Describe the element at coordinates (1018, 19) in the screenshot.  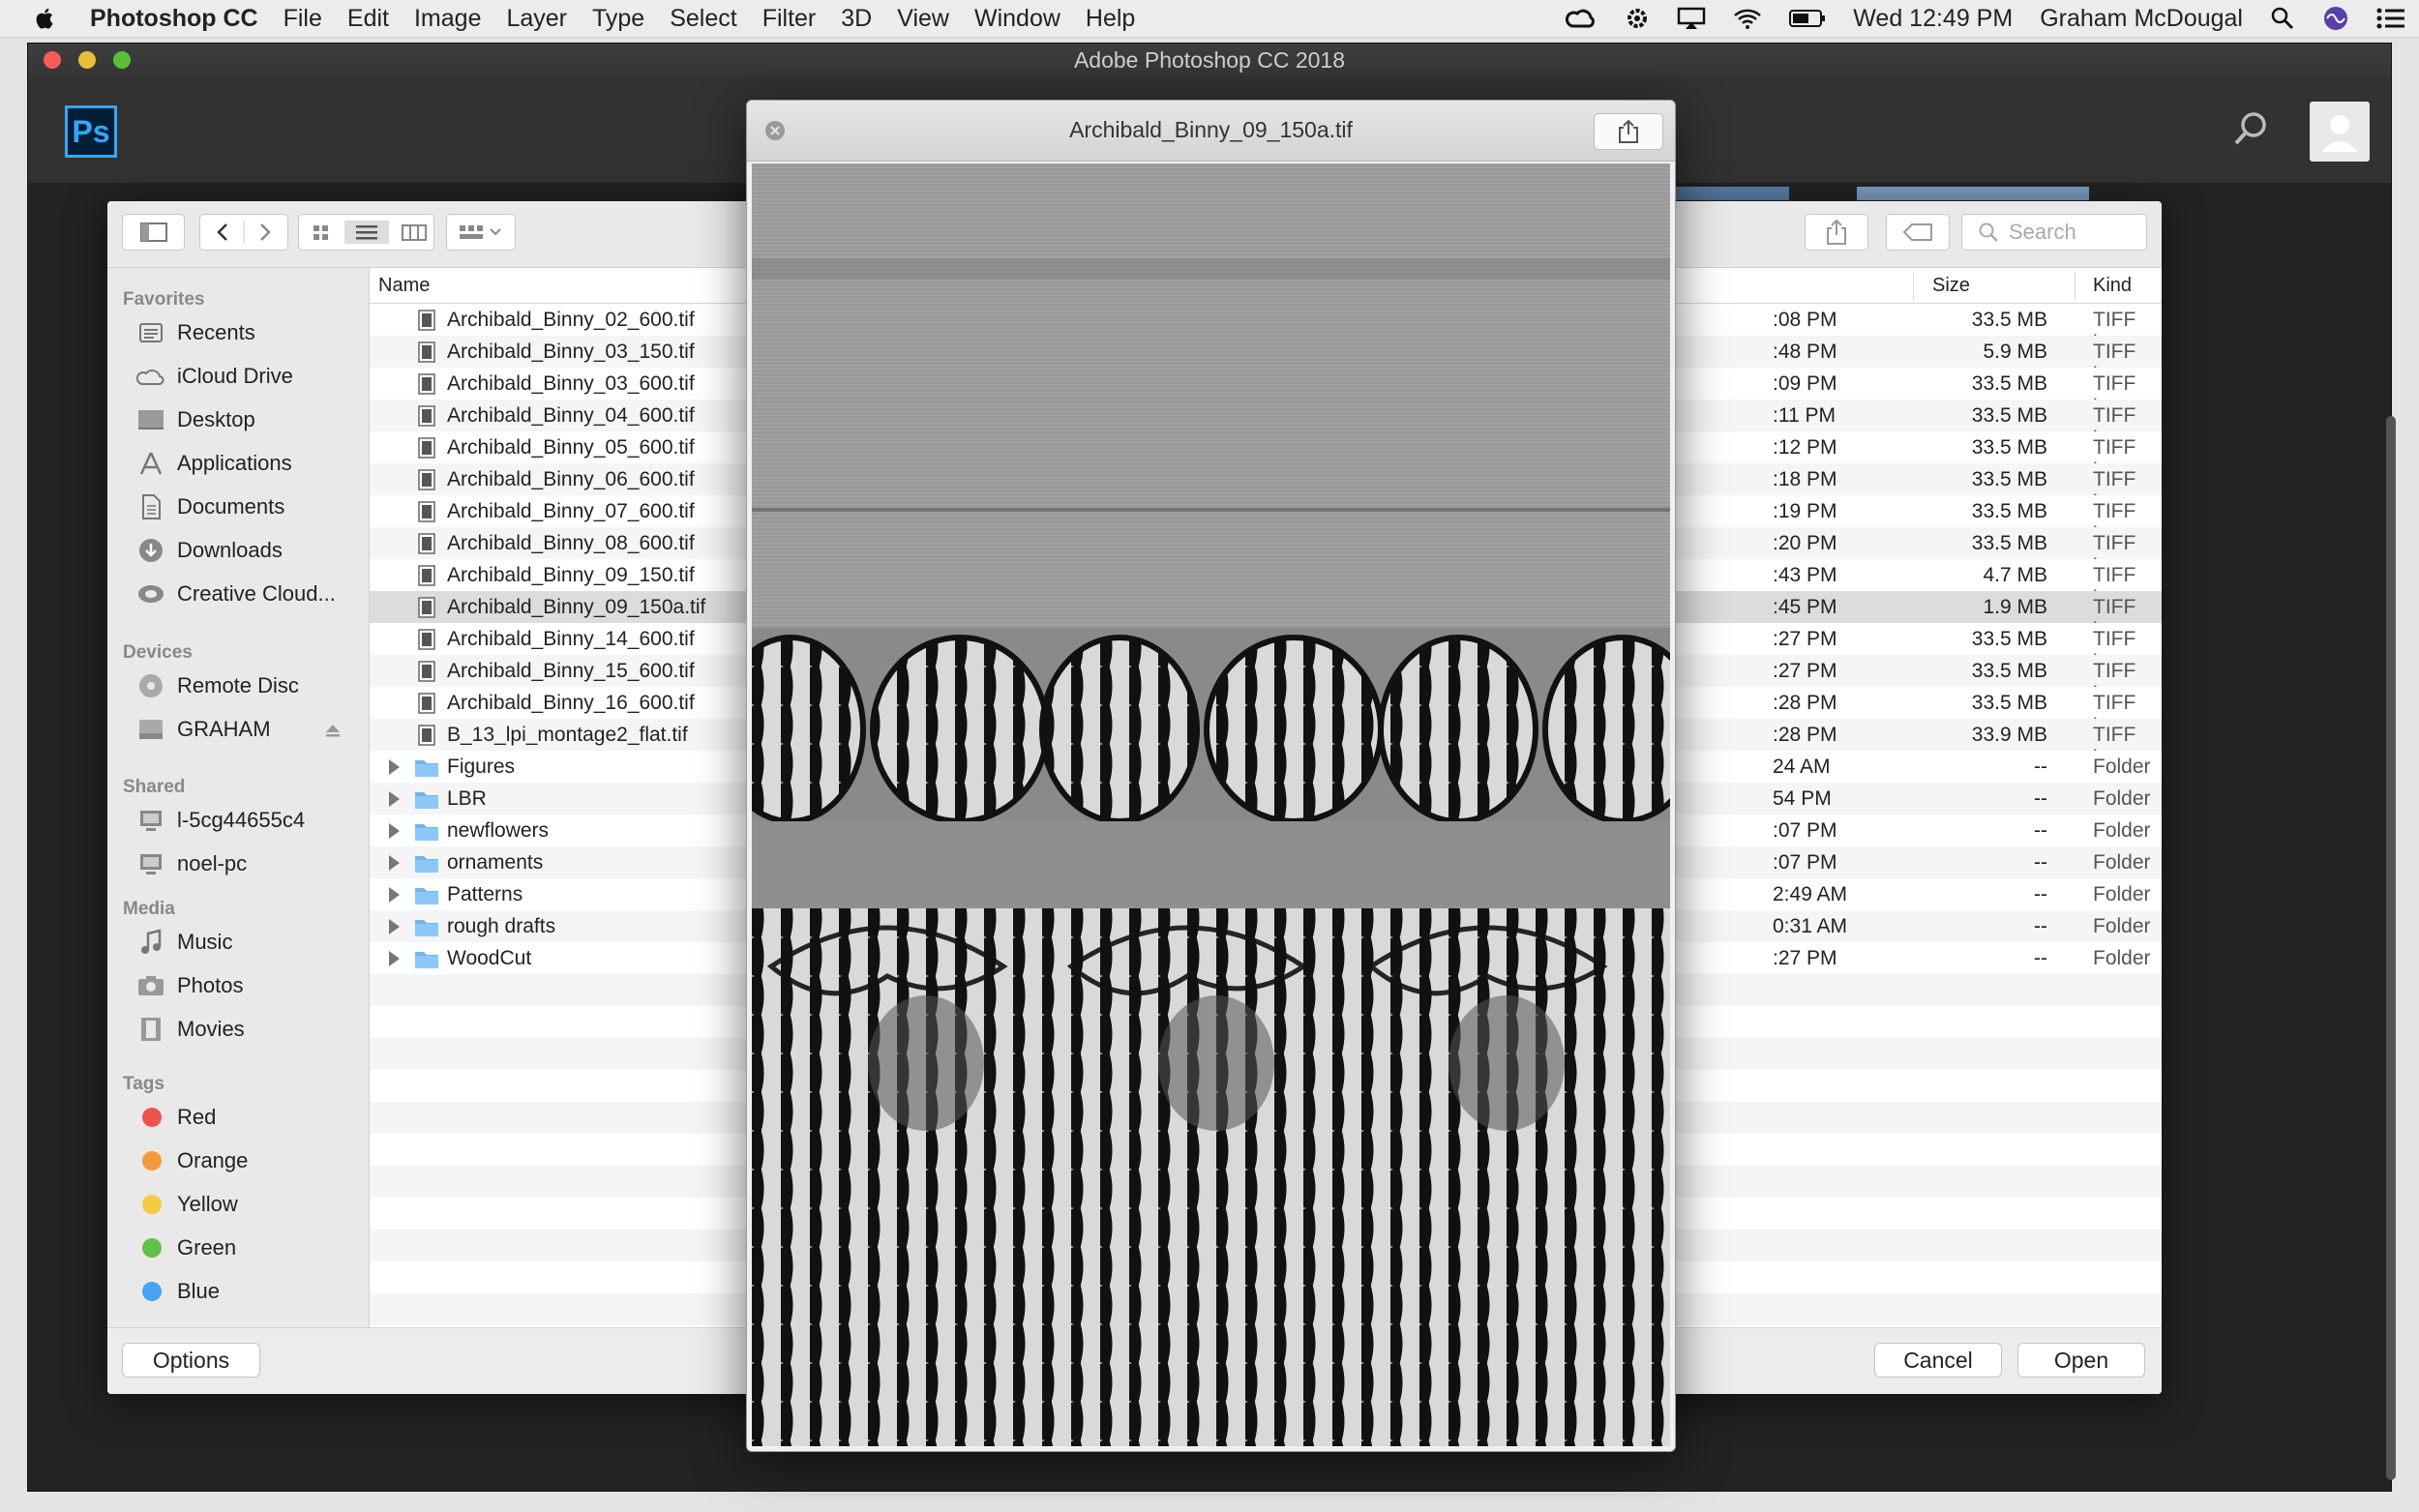
I see `menu-window: Window` at that location.